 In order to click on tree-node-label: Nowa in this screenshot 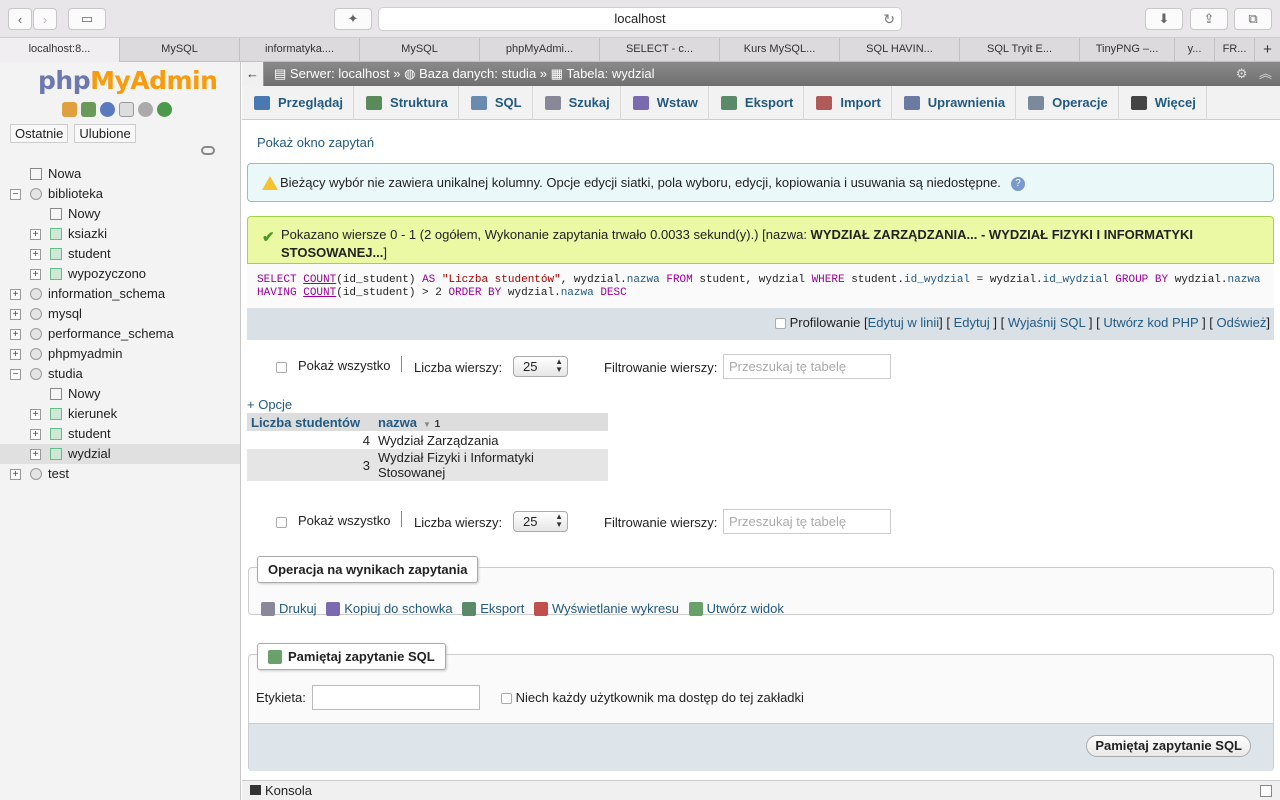, I will do `click(64, 174)`.